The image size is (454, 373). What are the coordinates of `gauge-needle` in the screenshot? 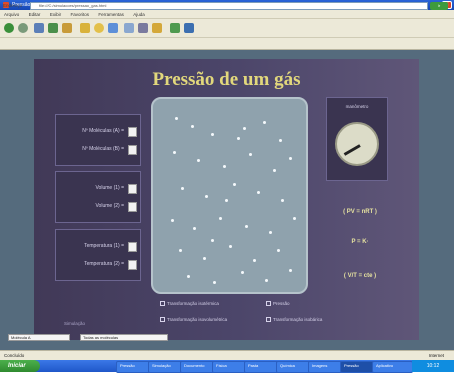 It's located at (352, 150).